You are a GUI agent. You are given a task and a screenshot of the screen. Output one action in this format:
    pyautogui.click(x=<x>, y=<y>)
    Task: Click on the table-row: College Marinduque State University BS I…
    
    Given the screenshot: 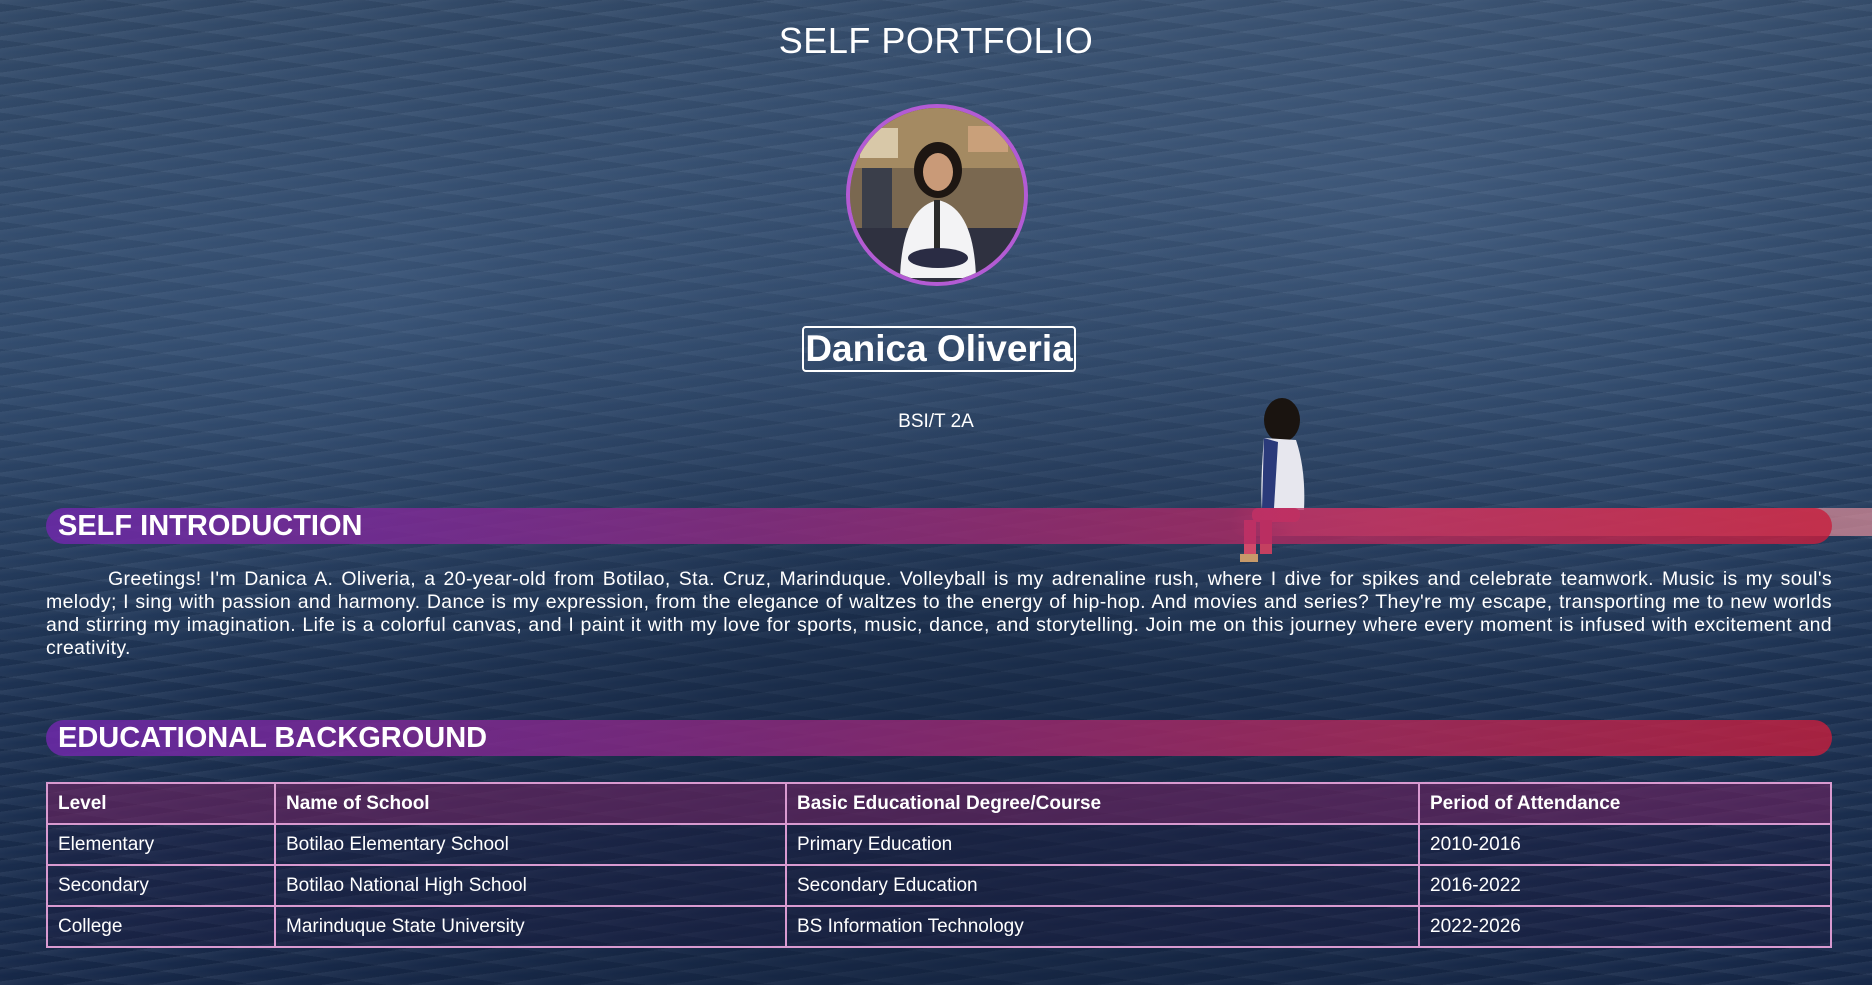 What is the action you would take?
    pyautogui.click(x=939, y=926)
    